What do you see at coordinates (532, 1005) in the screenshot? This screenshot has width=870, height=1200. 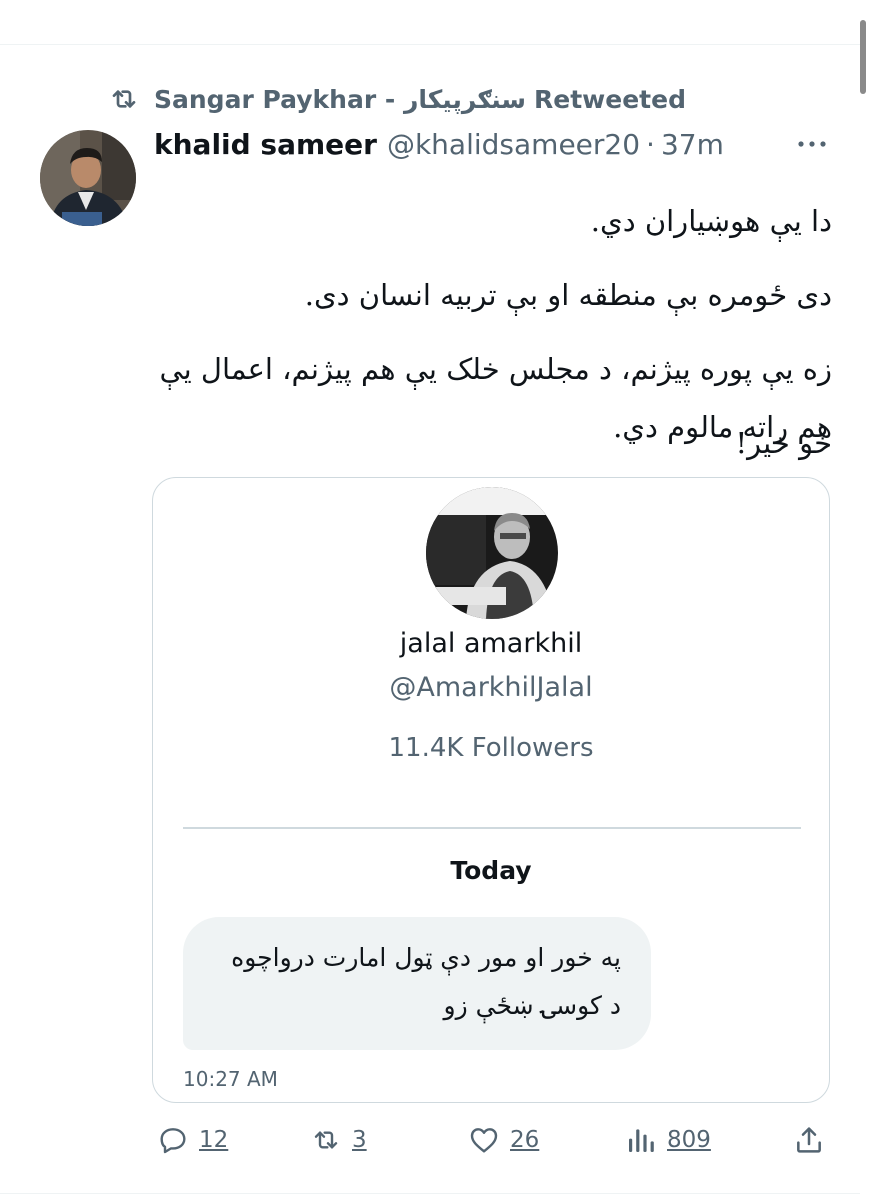 I see `dm-message-line: د کوسۍ ښځې زو` at bounding box center [532, 1005].